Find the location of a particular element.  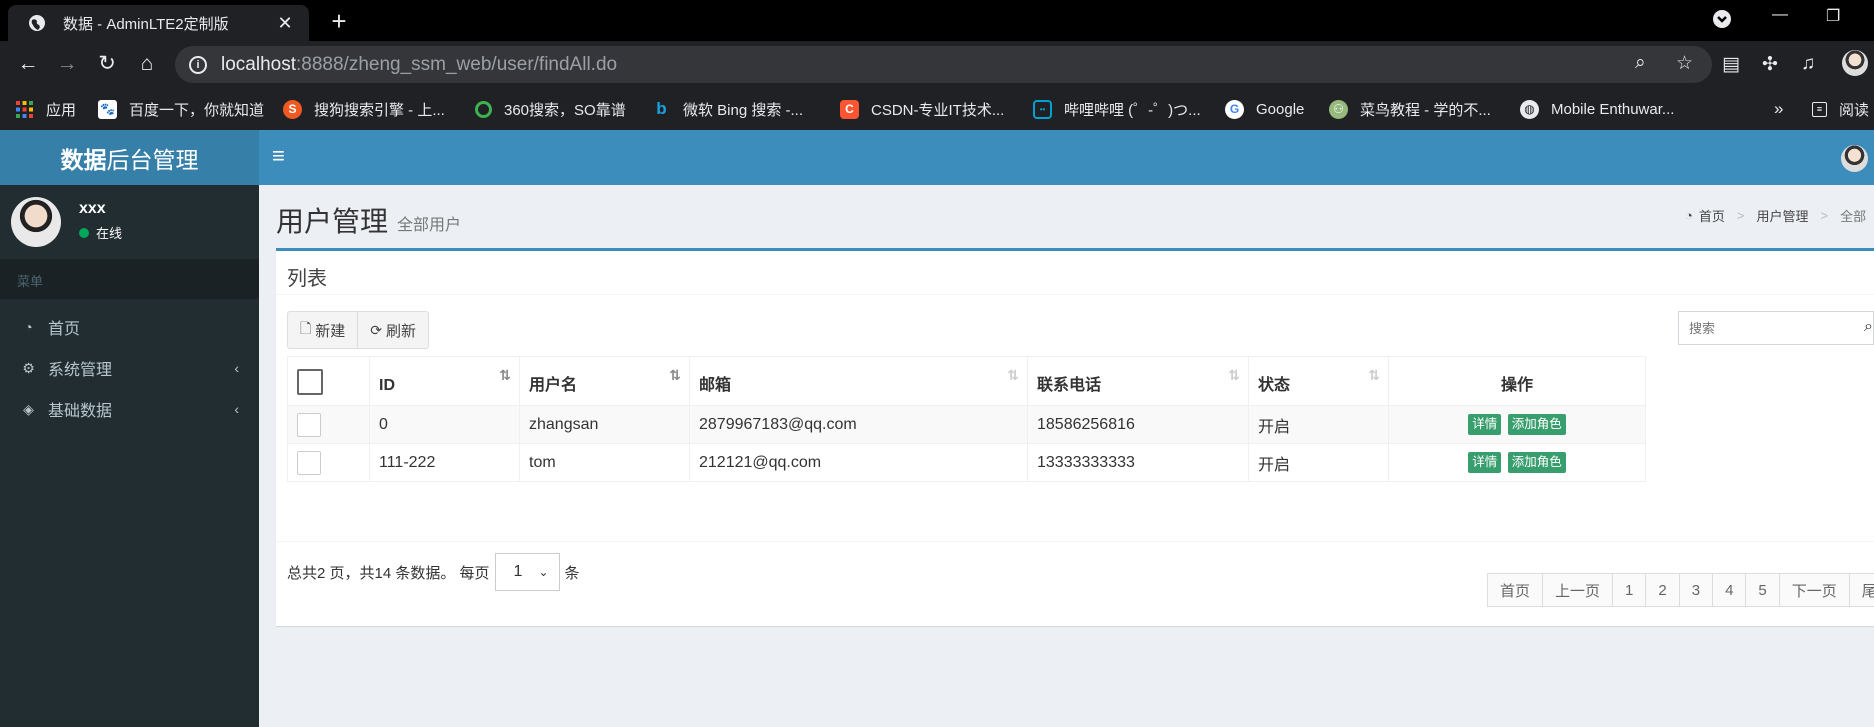

pagination: 首页 上一页 1 2 3 4 5 下一页 尾页 is located at coordinates (1680, 590).